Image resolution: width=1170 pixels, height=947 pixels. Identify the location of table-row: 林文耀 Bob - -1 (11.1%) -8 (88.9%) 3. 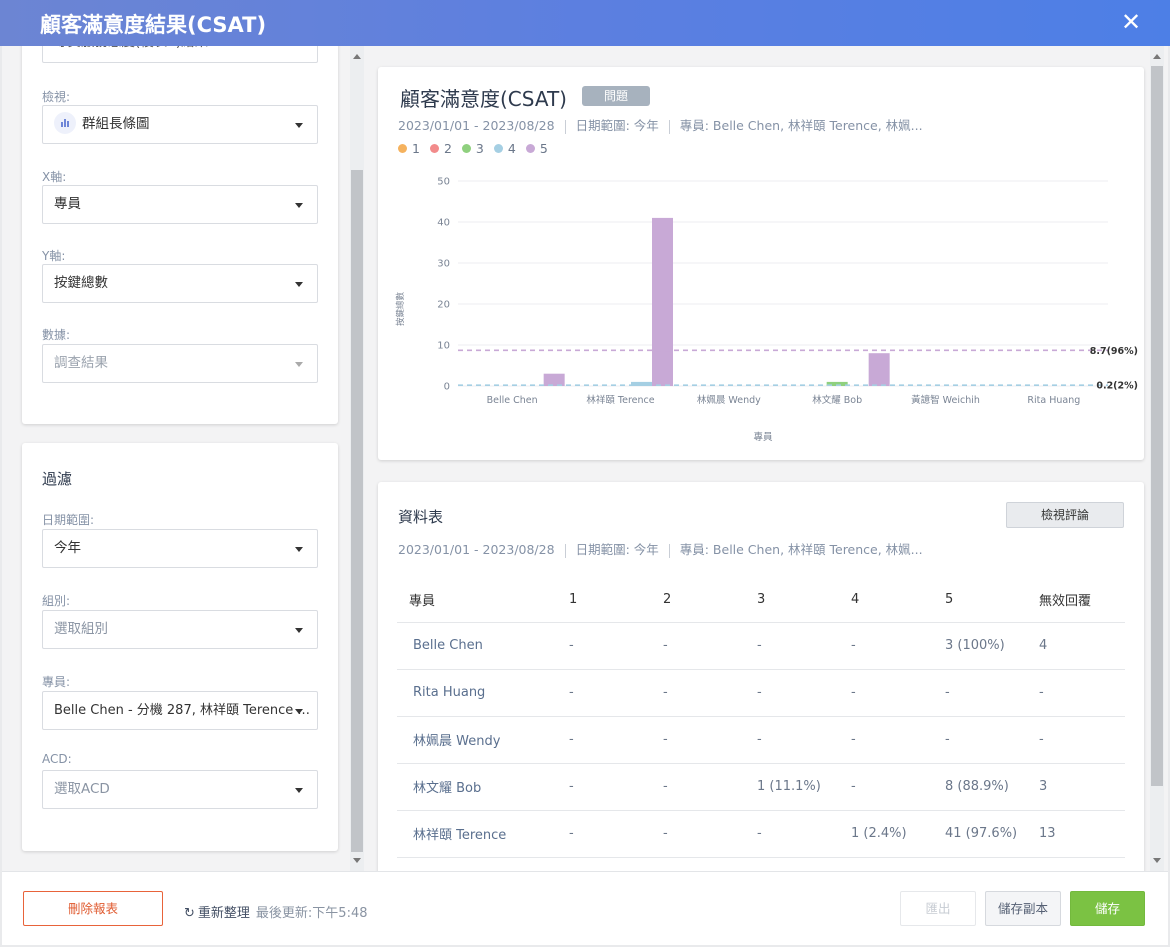
(761, 787).